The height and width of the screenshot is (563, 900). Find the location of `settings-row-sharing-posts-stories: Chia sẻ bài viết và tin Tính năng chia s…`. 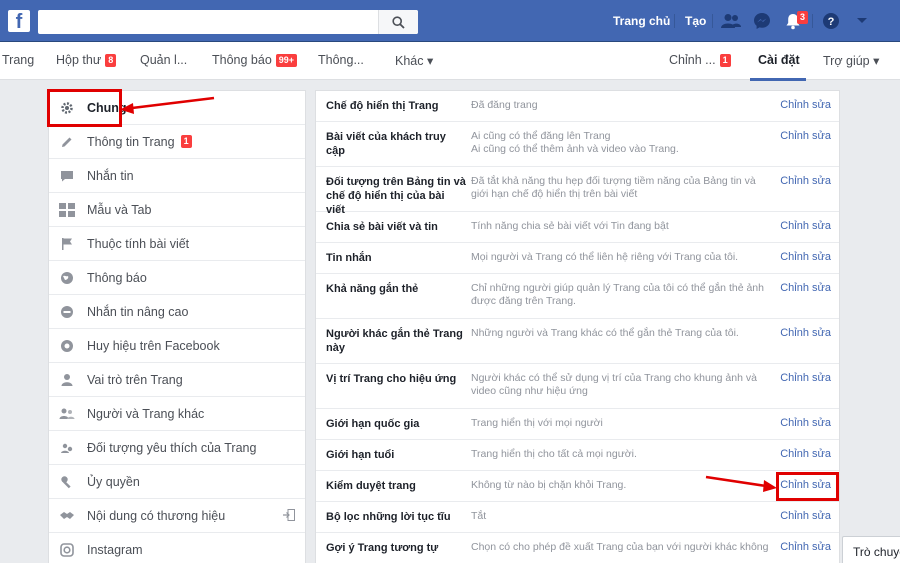

settings-row-sharing-posts-stories: Chia sẻ bài viết và tin Tính năng chia s… is located at coordinates (577, 227).